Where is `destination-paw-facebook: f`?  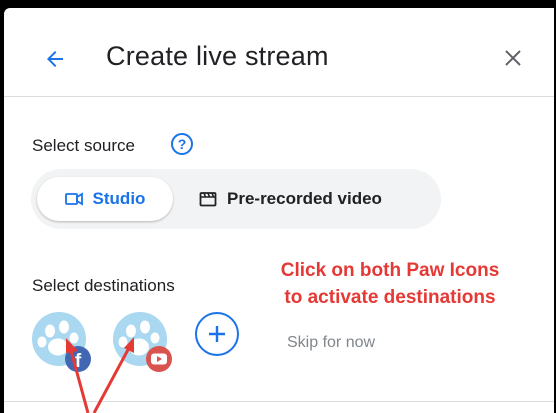
destination-paw-facebook: f is located at coordinates (61, 342).